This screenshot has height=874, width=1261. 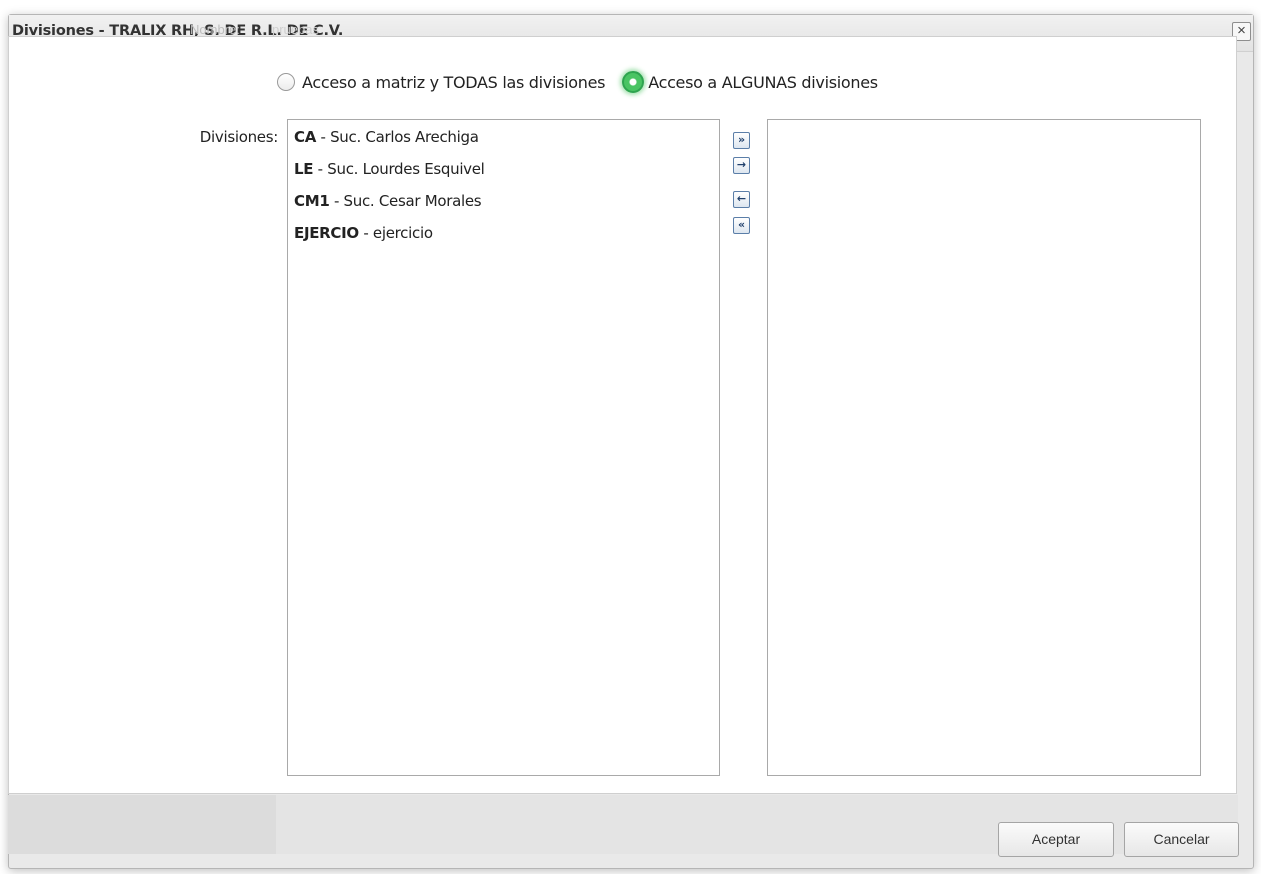 What do you see at coordinates (312, 201) in the screenshot?
I see `division-code: CM1` at bounding box center [312, 201].